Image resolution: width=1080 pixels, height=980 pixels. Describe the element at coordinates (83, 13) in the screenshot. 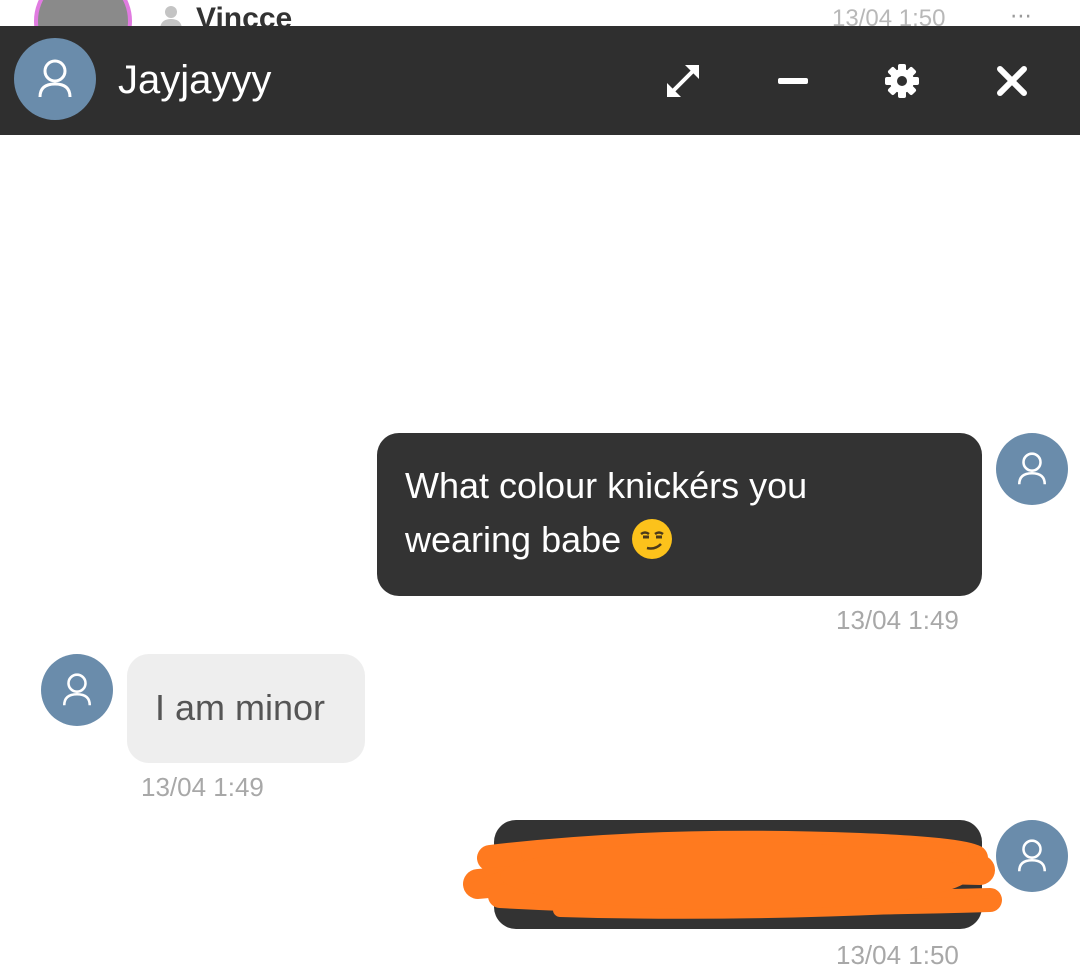

I see `background-contact-avatar` at that location.